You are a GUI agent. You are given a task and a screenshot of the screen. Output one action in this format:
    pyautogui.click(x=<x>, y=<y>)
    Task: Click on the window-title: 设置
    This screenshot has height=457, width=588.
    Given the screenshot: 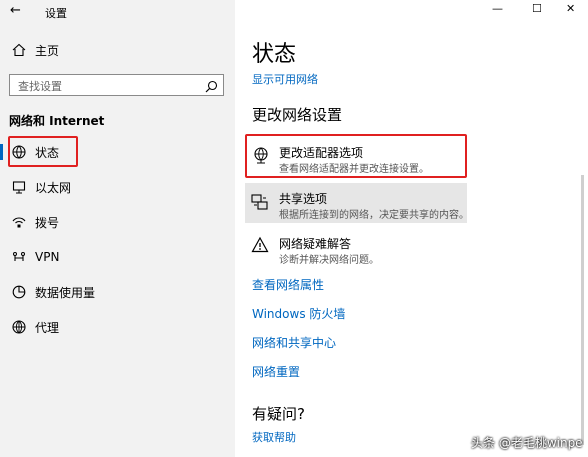 What is the action you would take?
    pyautogui.click(x=56, y=13)
    